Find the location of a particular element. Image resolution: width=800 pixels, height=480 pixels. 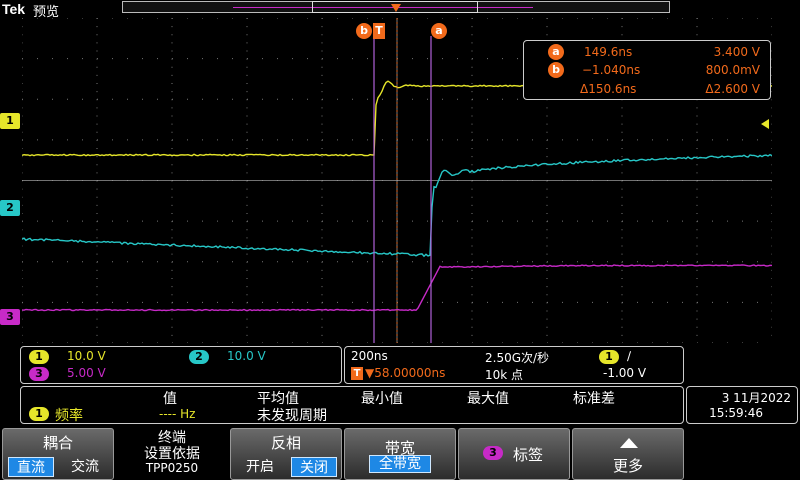

cursor-a-tag-label: a is located at coordinates (438, 30).